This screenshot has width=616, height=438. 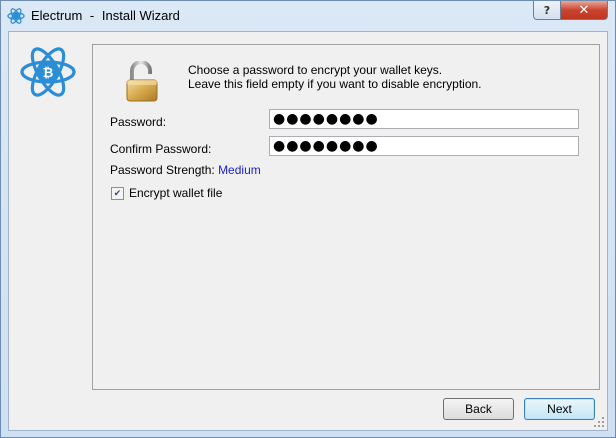 I want to click on title-bar: Electrum - Install Wizard ? ✕, so click(x=308, y=16).